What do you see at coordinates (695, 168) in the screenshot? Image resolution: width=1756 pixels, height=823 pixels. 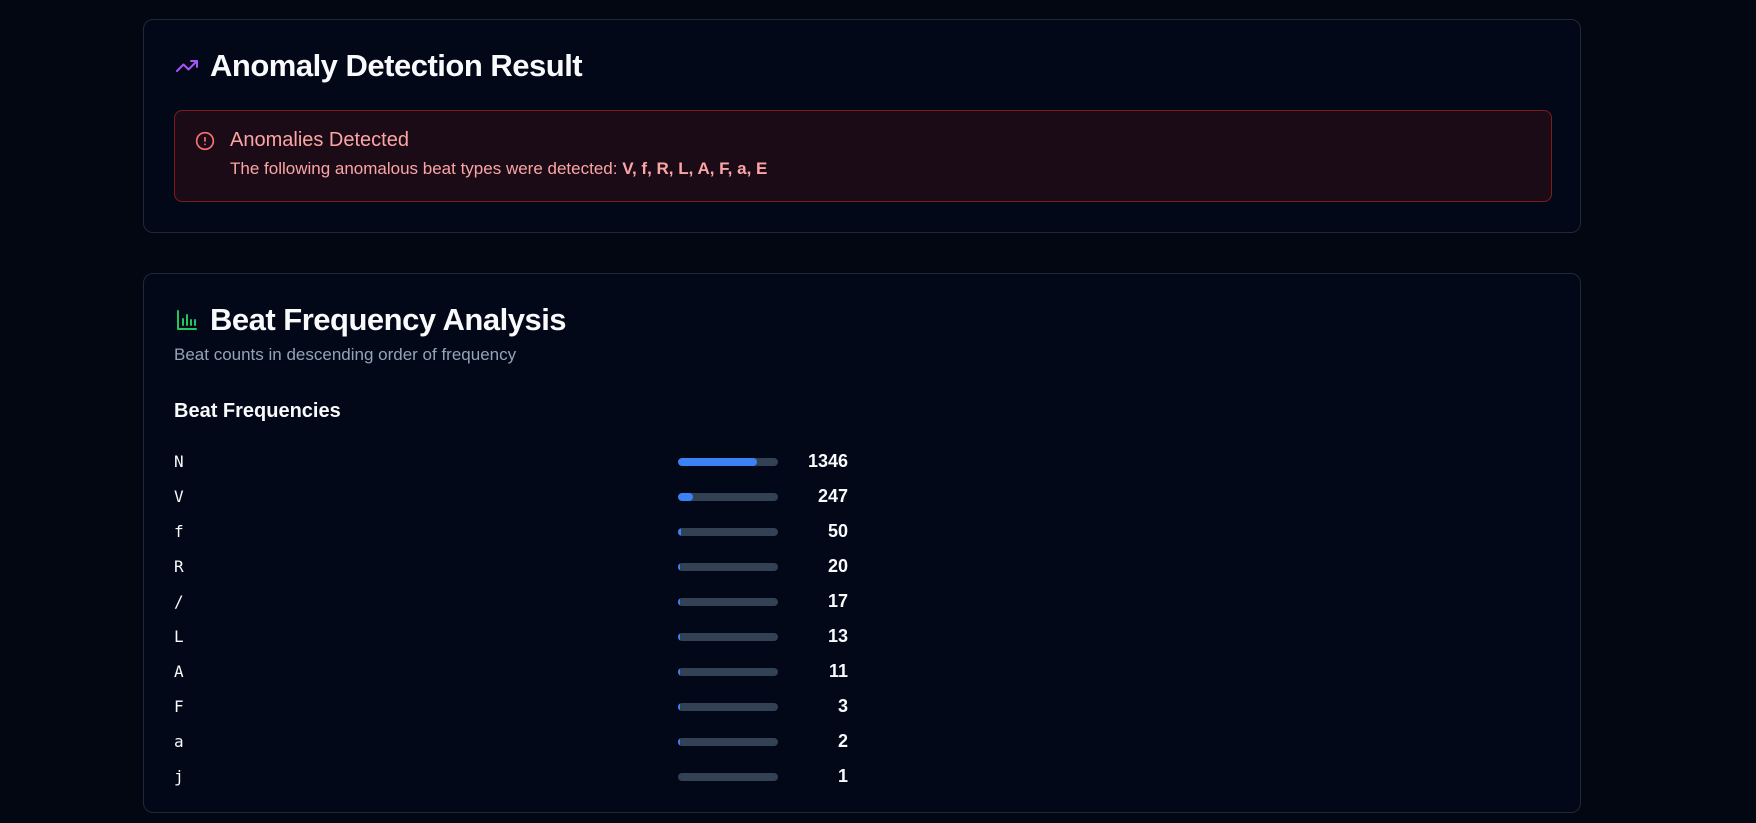 I see `anomalous-types: V, f, R, L, A, F, a, E` at bounding box center [695, 168].